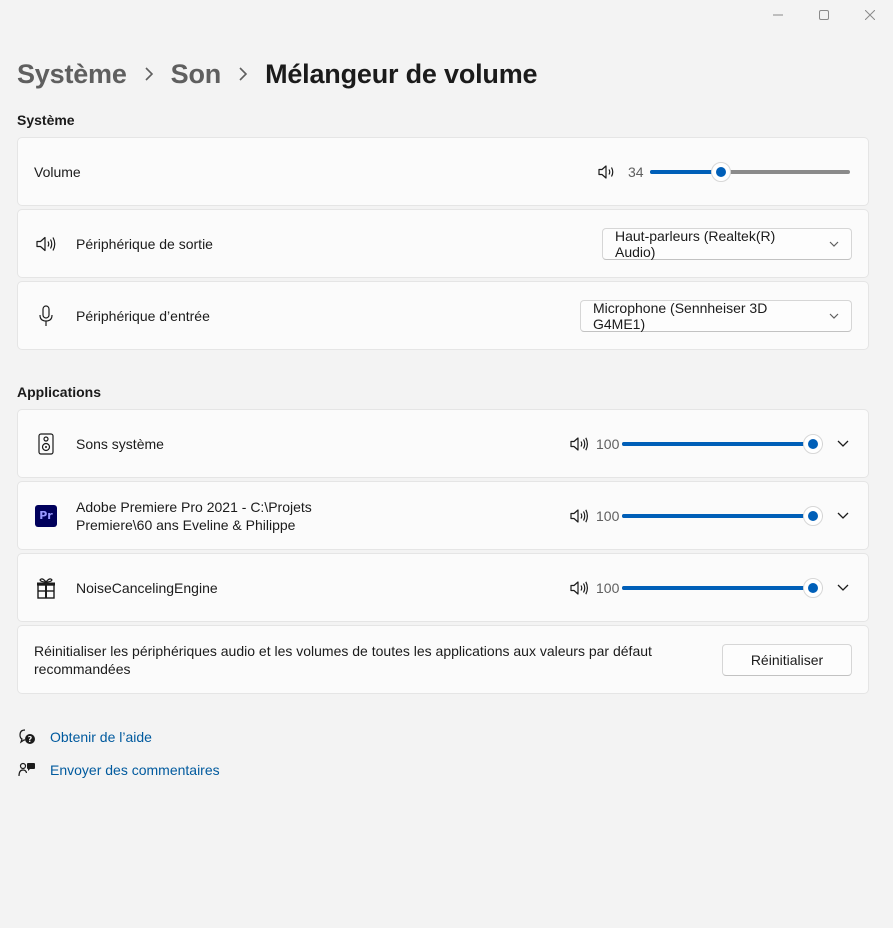 The height and width of the screenshot is (928, 893). Describe the element at coordinates (46, 120) in the screenshot. I see `section-title-system: Système` at that location.